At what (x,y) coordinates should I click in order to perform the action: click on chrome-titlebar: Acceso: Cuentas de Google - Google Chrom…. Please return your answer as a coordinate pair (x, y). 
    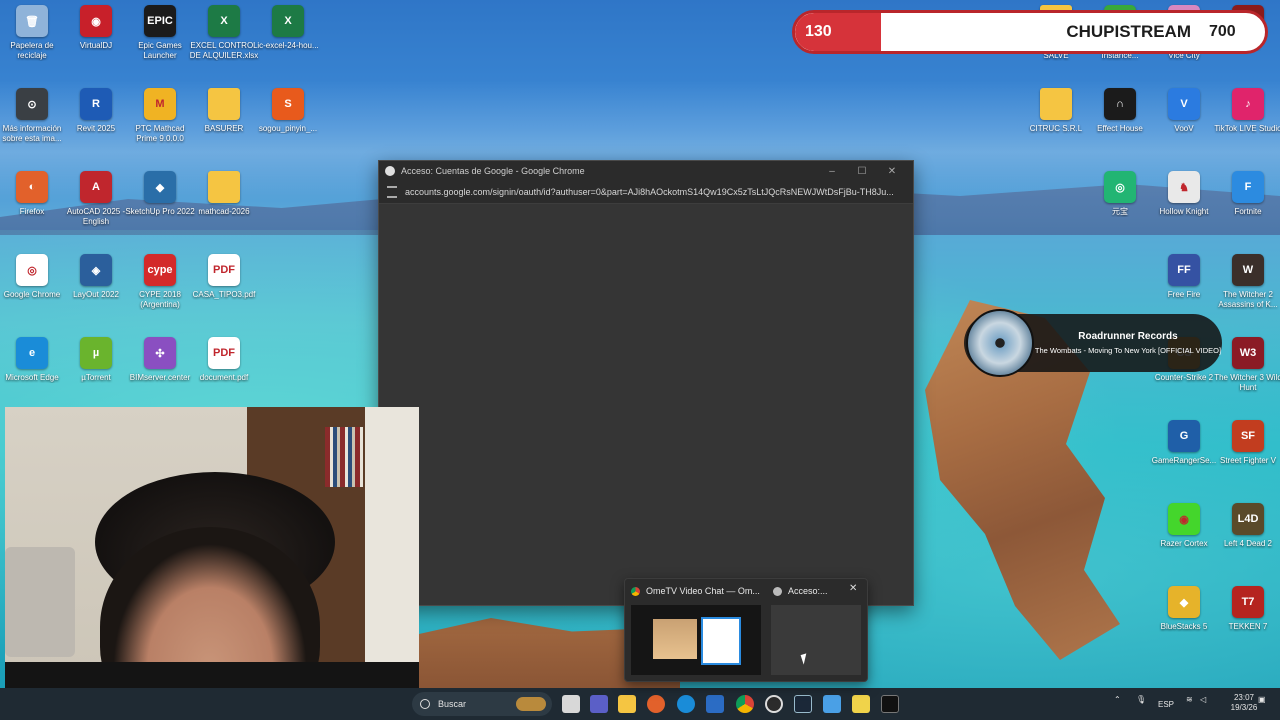
    Looking at the image, I should click on (646, 171).